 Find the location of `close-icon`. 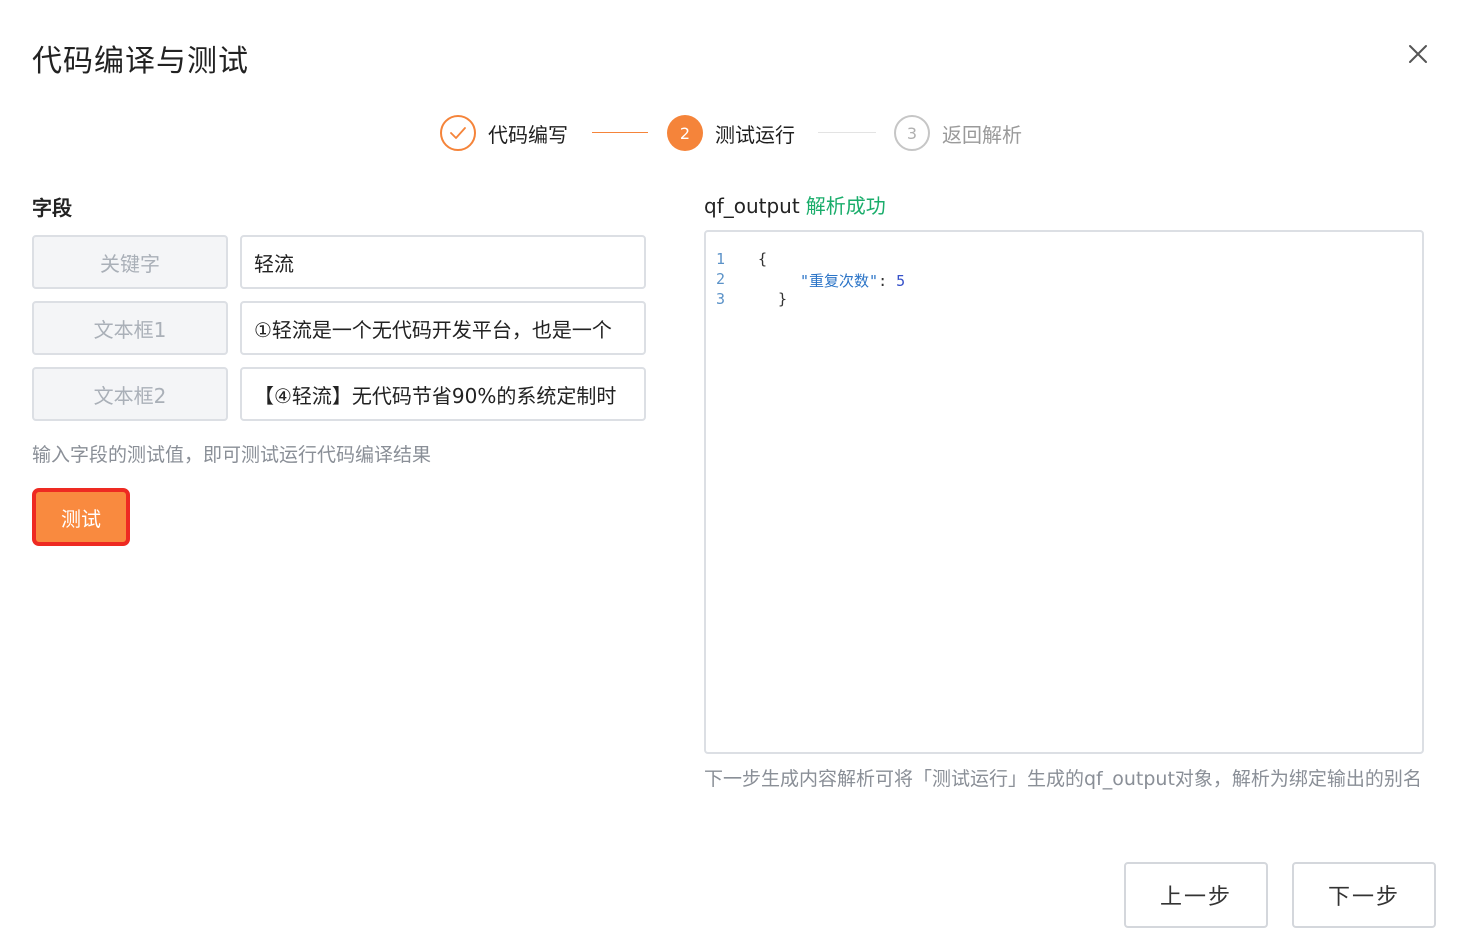

close-icon is located at coordinates (1418, 54).